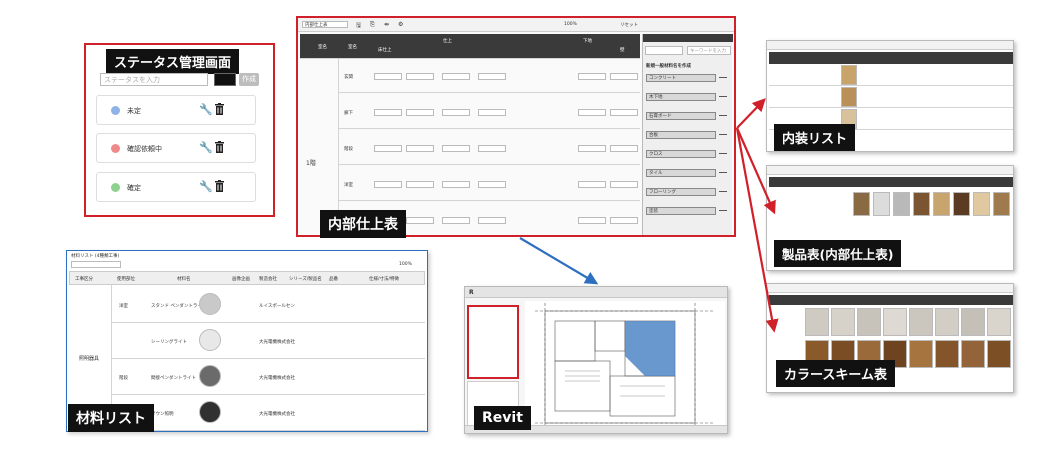 This screenshot has height=458, width=1046. I want to click on arrow-to-naiso, so click(751, 113).